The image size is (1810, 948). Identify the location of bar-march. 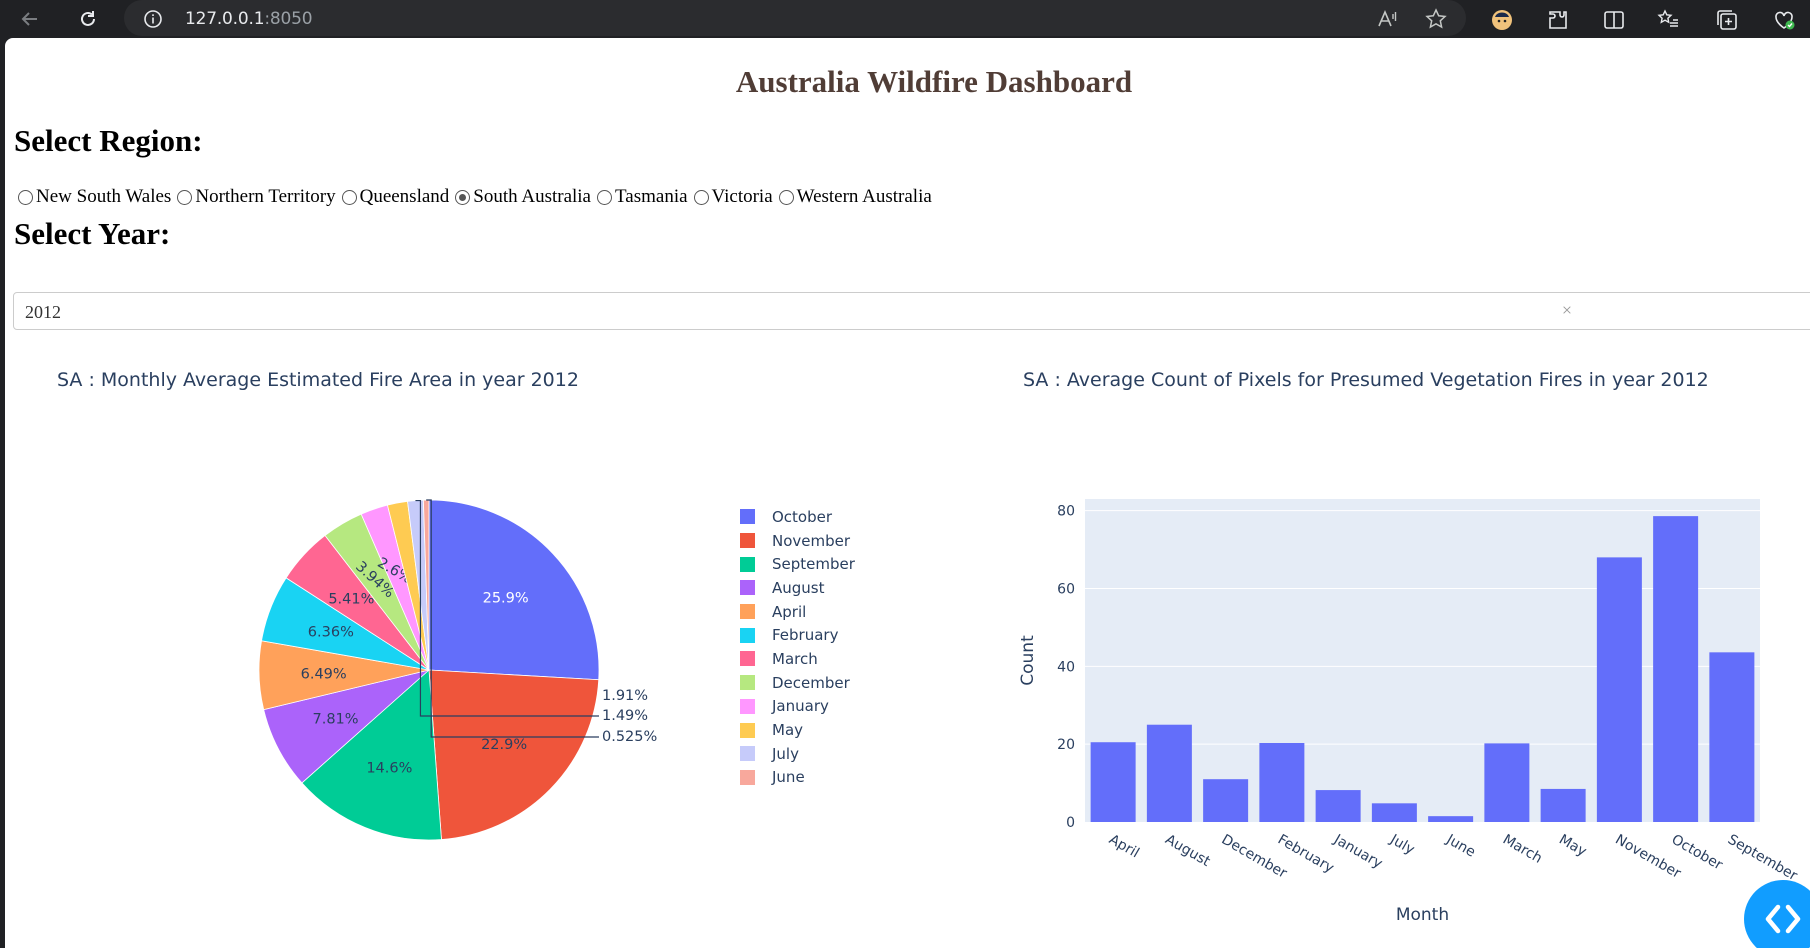
(1507, 782).